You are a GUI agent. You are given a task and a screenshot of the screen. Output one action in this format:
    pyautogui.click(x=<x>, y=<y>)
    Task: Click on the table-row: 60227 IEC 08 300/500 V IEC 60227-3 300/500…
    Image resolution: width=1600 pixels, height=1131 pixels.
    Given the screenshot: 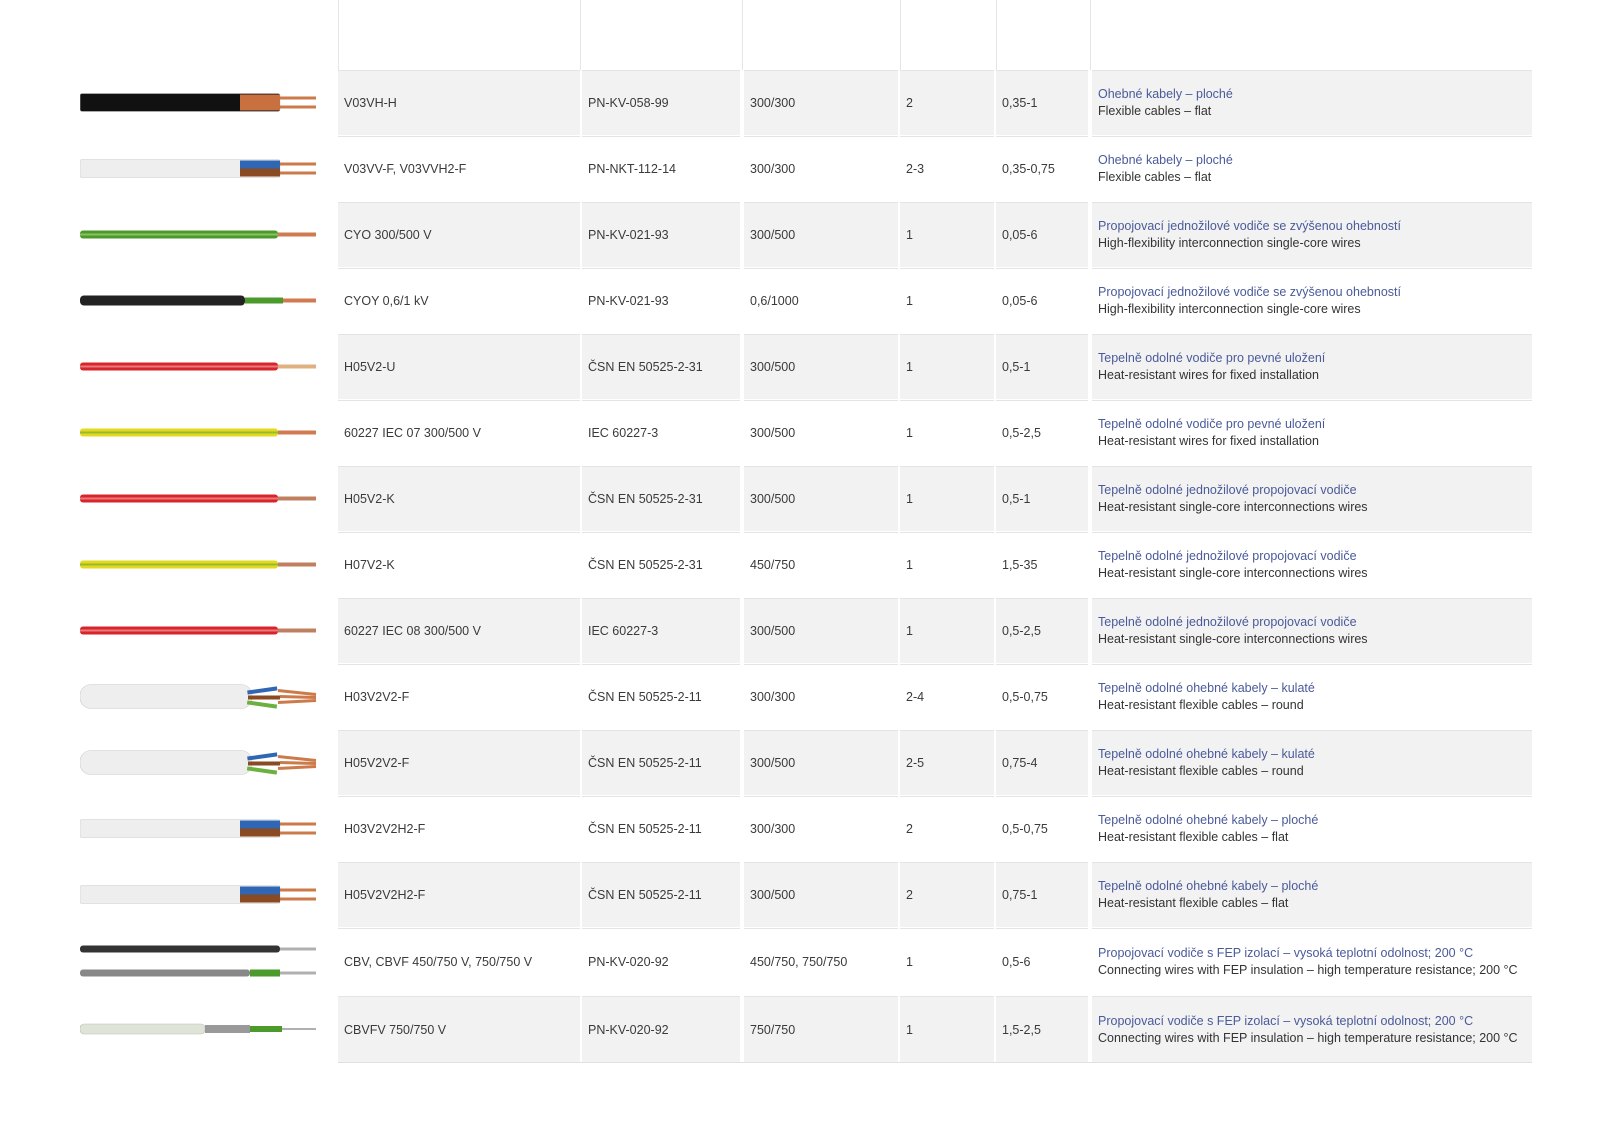 What is the action you would take?
    pyautogui.click(x=800, y=630)
    